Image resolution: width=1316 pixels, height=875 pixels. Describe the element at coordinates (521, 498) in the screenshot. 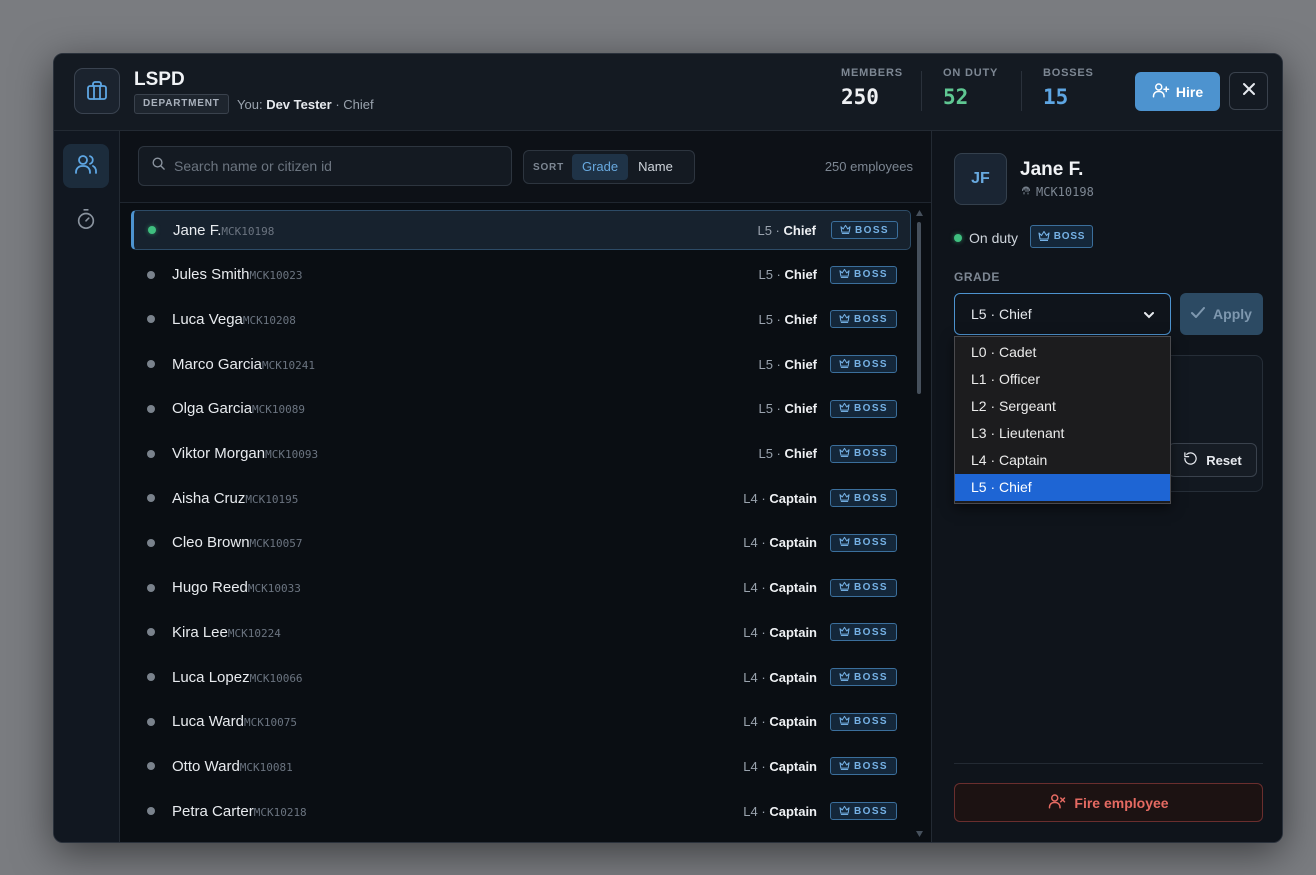

I see `table-row: Aisha CruzMCK10195 L4 · Captain BOSS` at that location.